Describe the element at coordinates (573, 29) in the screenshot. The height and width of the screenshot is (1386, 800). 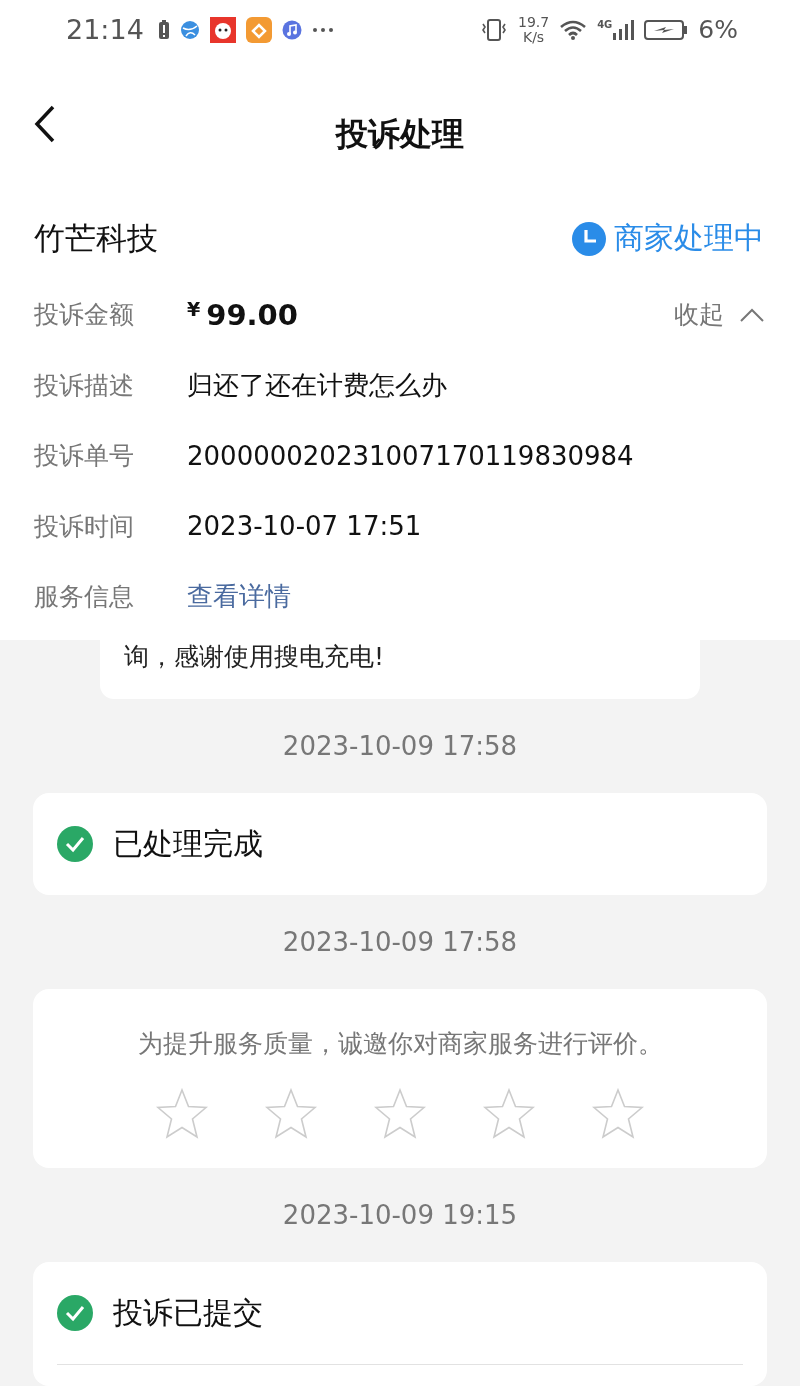
I see `wifi-icon` at that location.